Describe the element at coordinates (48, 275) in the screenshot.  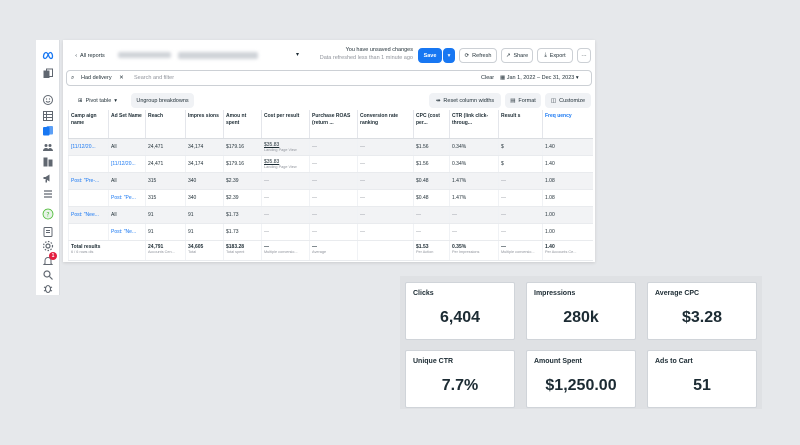
I see `search-icon` at that location.